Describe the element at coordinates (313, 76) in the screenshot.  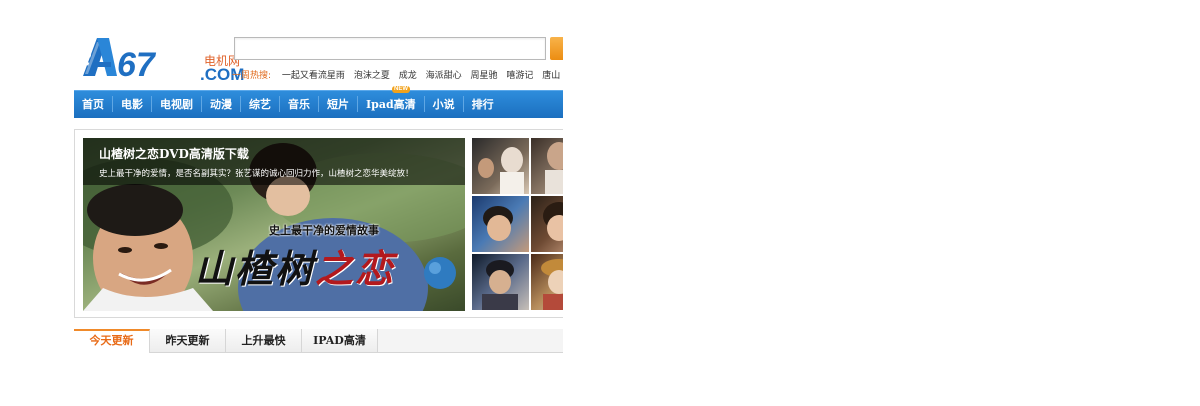
I see `hot-word-link: 一起又看流星雨` at that location.